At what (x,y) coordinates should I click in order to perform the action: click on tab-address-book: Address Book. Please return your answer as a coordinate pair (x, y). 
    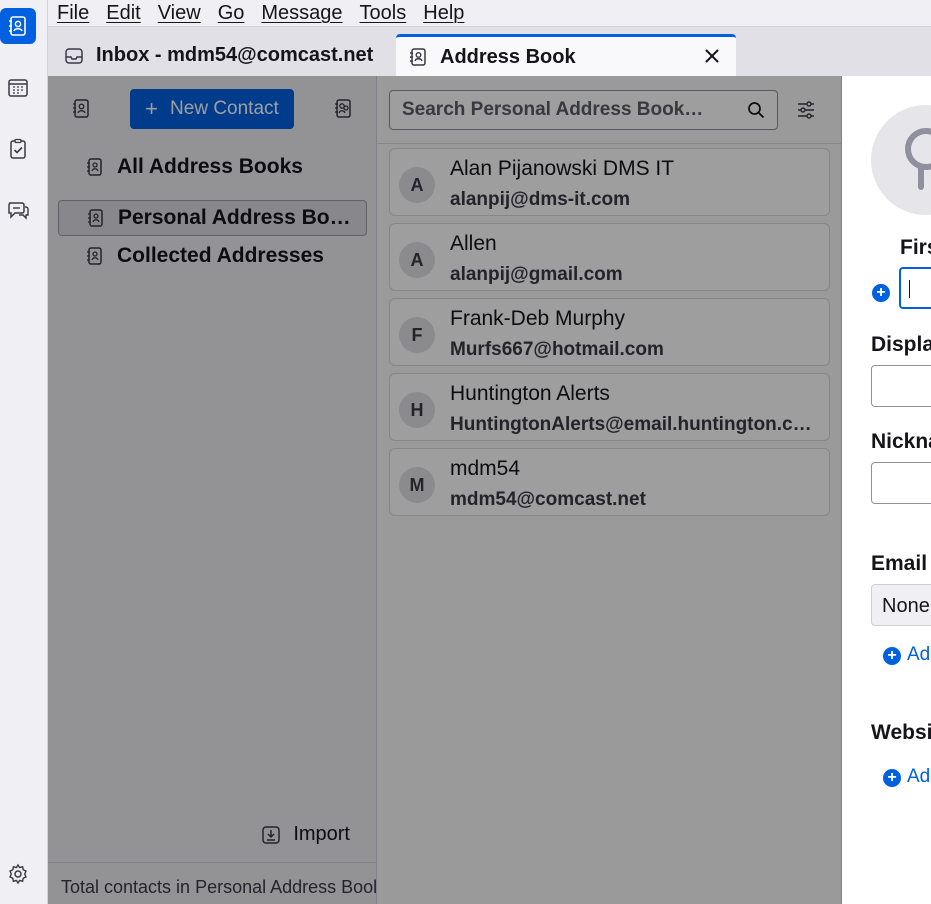
    Looking at the image, I should click on (566, 55).